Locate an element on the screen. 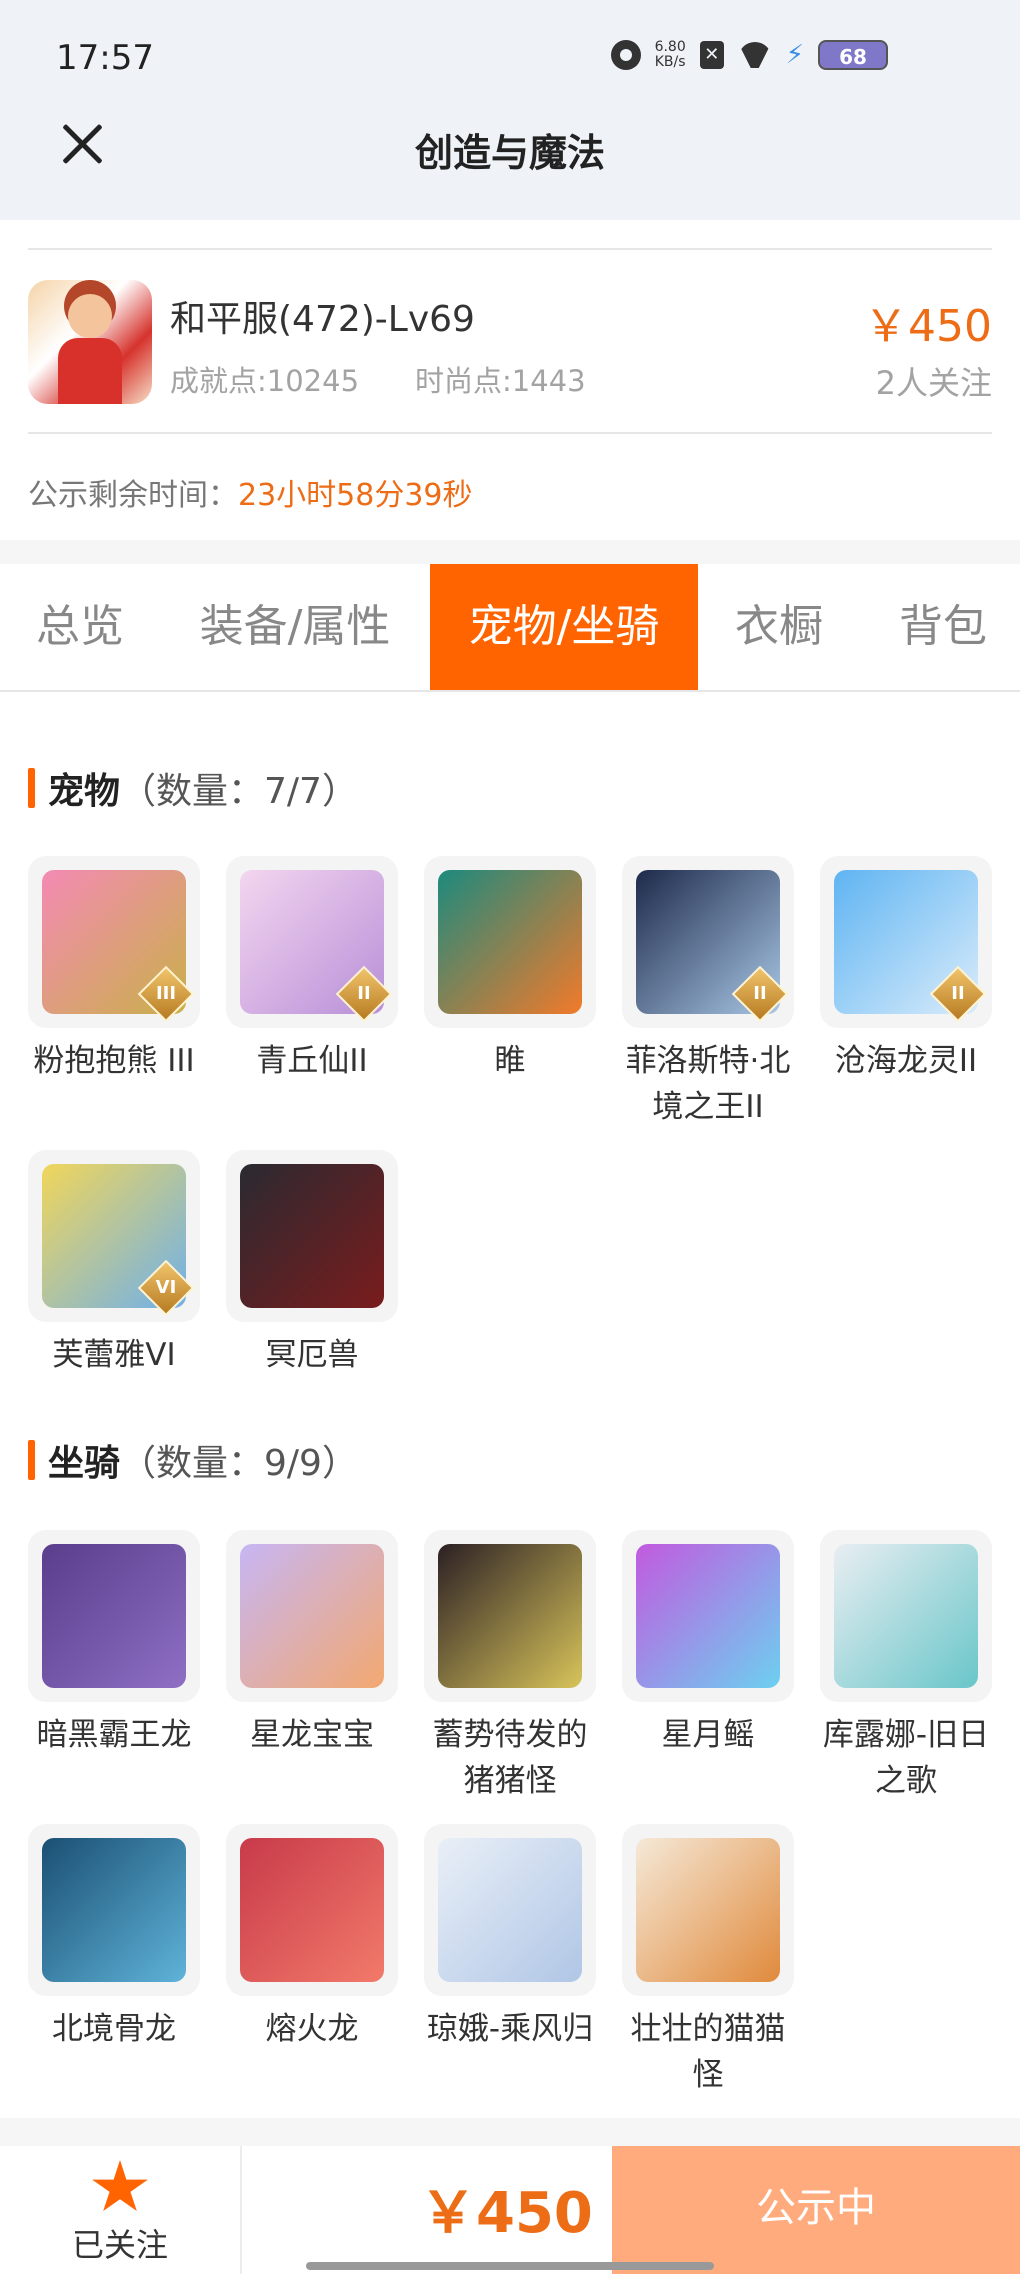 This screenshot has height=2274, width=1020. pet-item: III 粉抱抱熊 III is located at coordinates (114, 970).